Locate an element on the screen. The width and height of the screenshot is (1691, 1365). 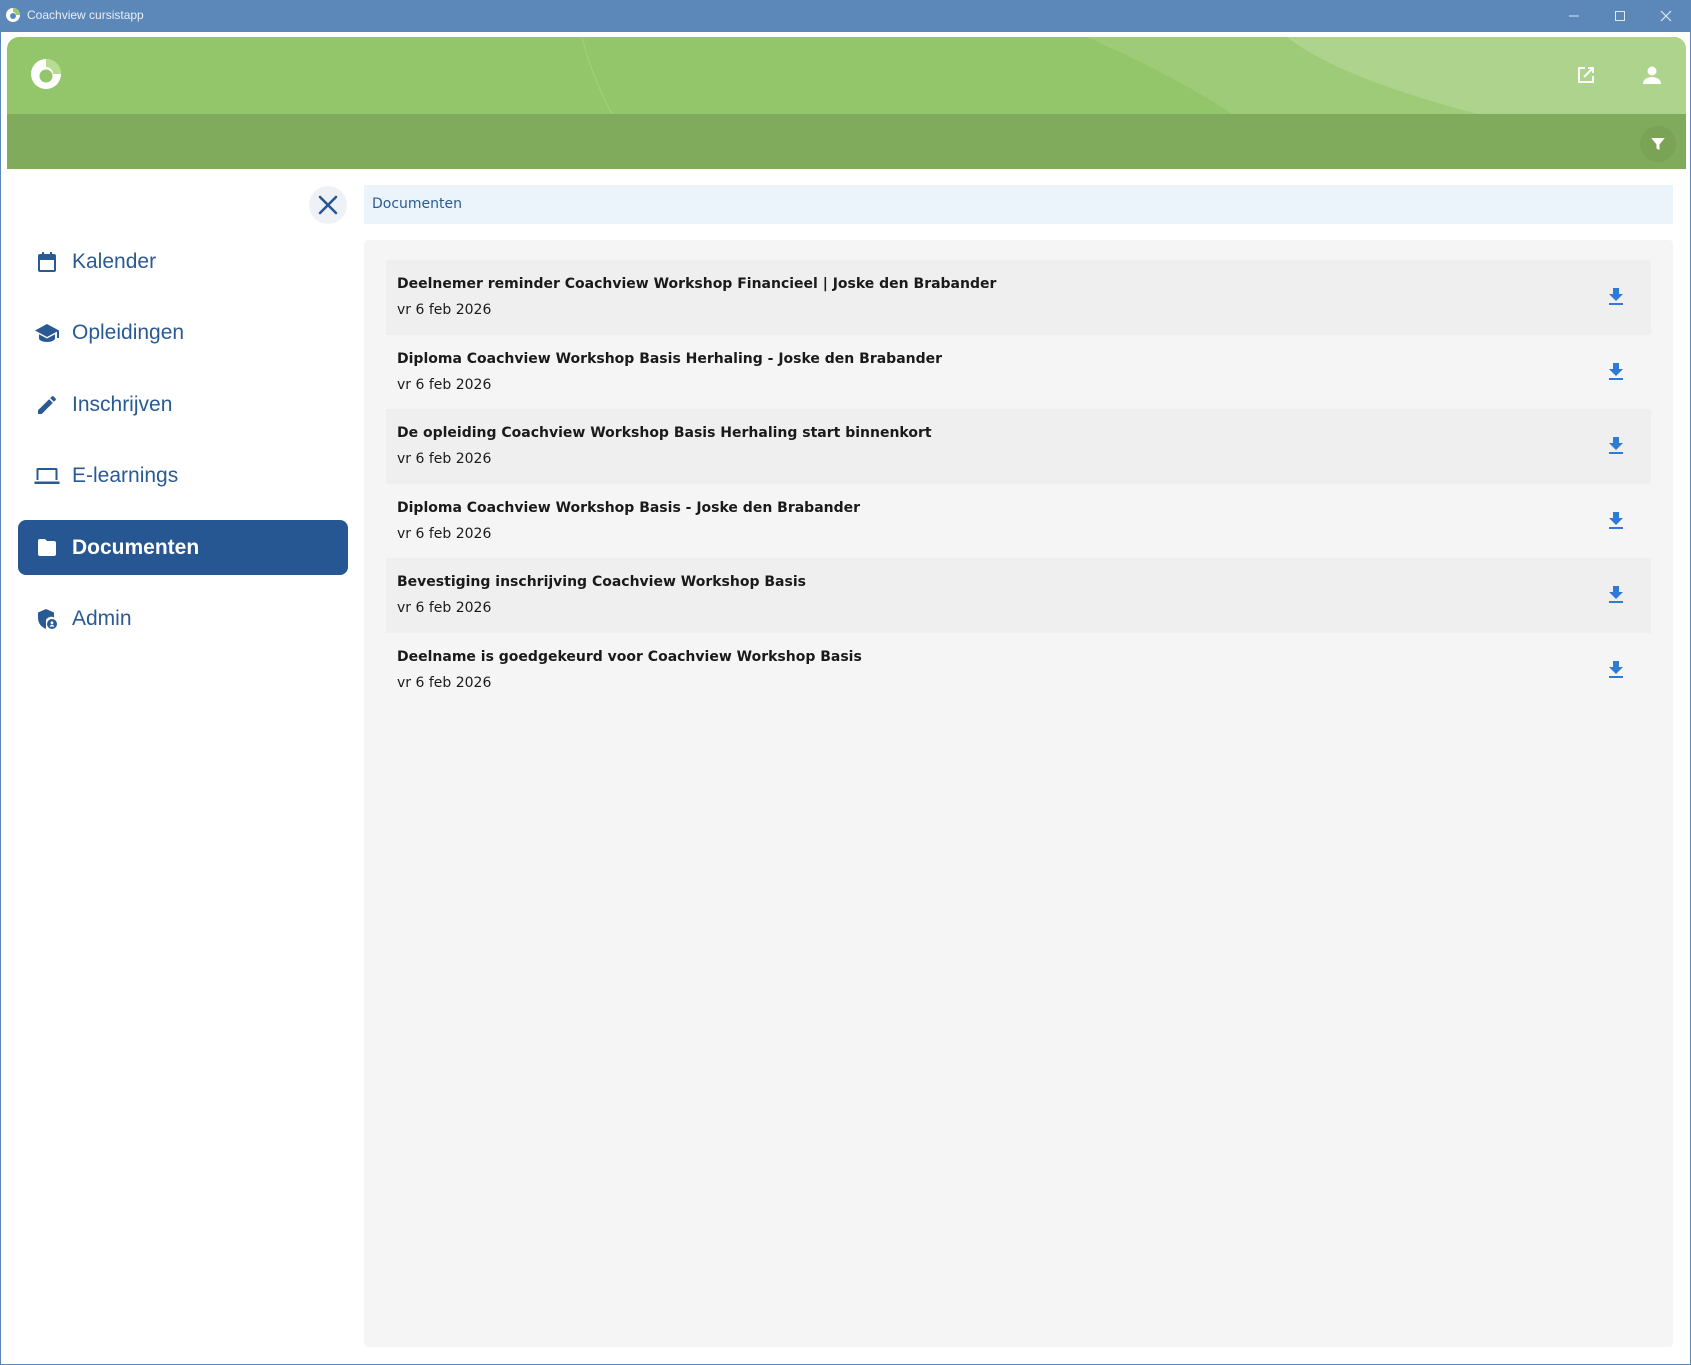
close-window-icon is located at coordinates (1666, 16).